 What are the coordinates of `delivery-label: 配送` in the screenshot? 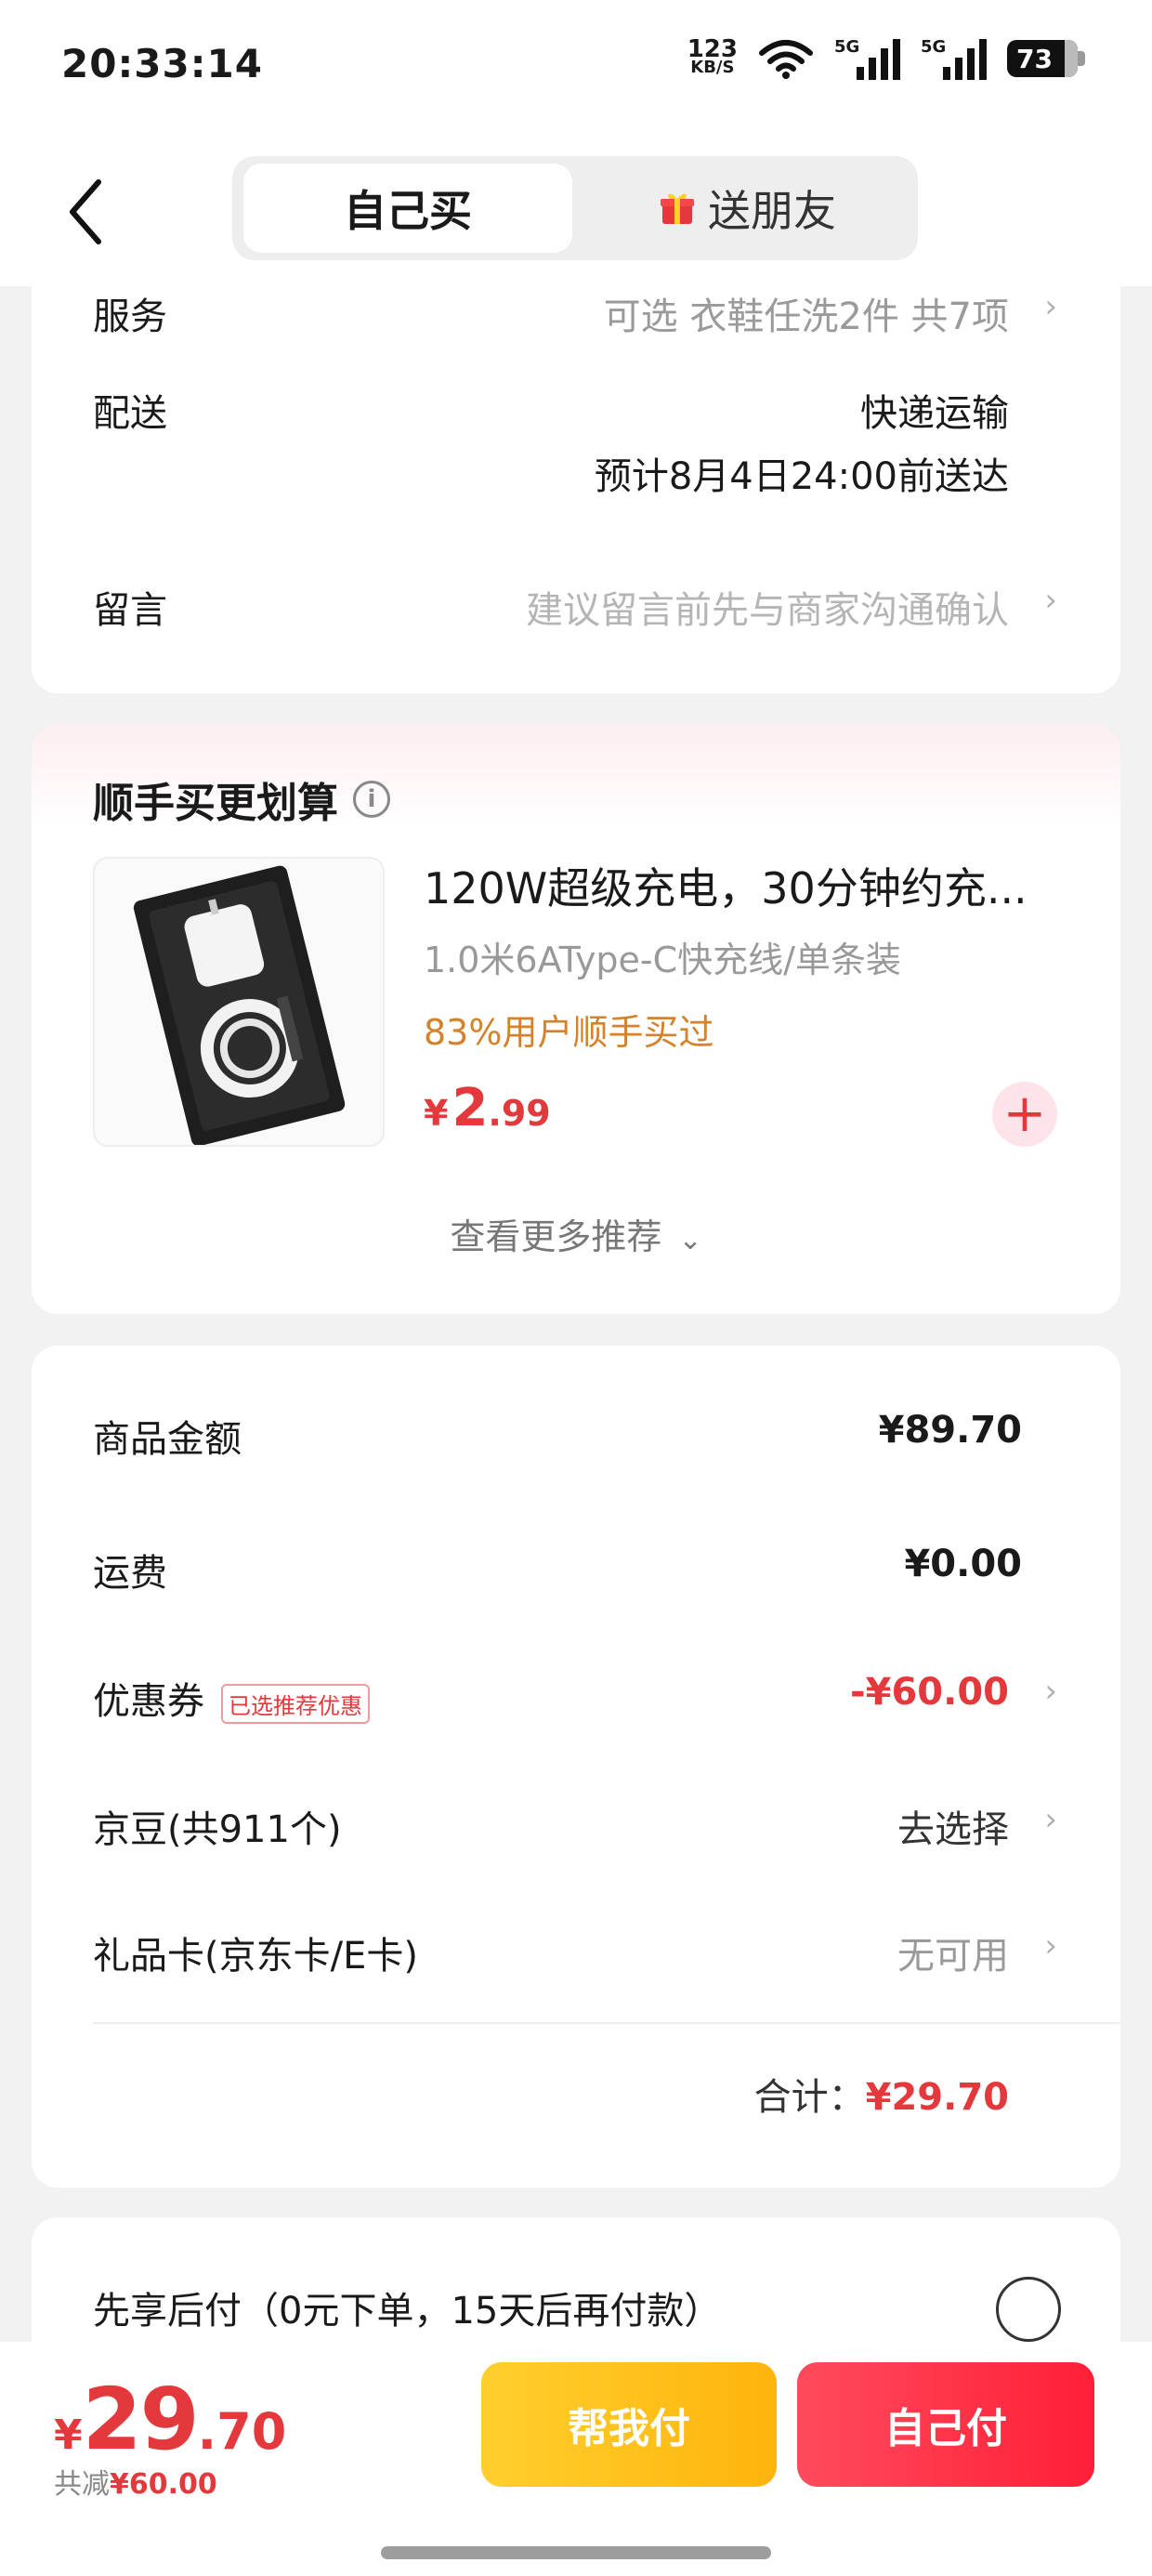 It's located at (130, 413).